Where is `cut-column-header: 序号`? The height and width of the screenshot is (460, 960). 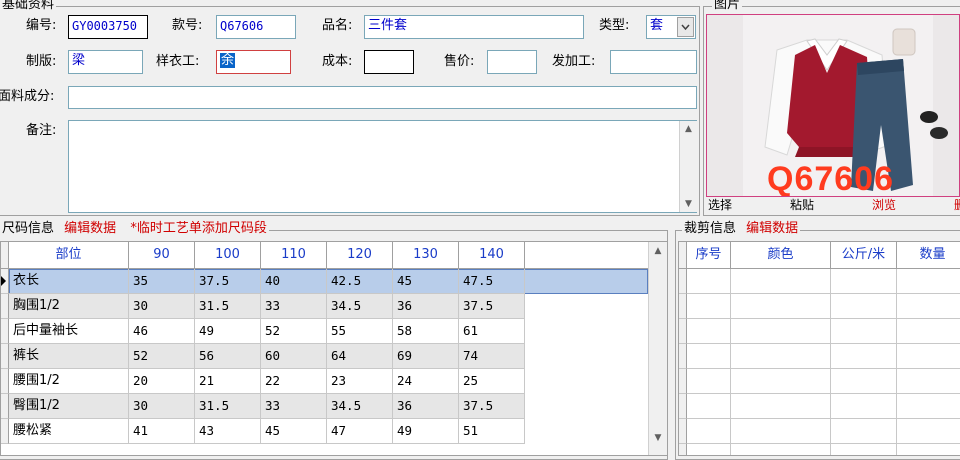
cut-column-header: 序号 is located at coordinates (709, 255).